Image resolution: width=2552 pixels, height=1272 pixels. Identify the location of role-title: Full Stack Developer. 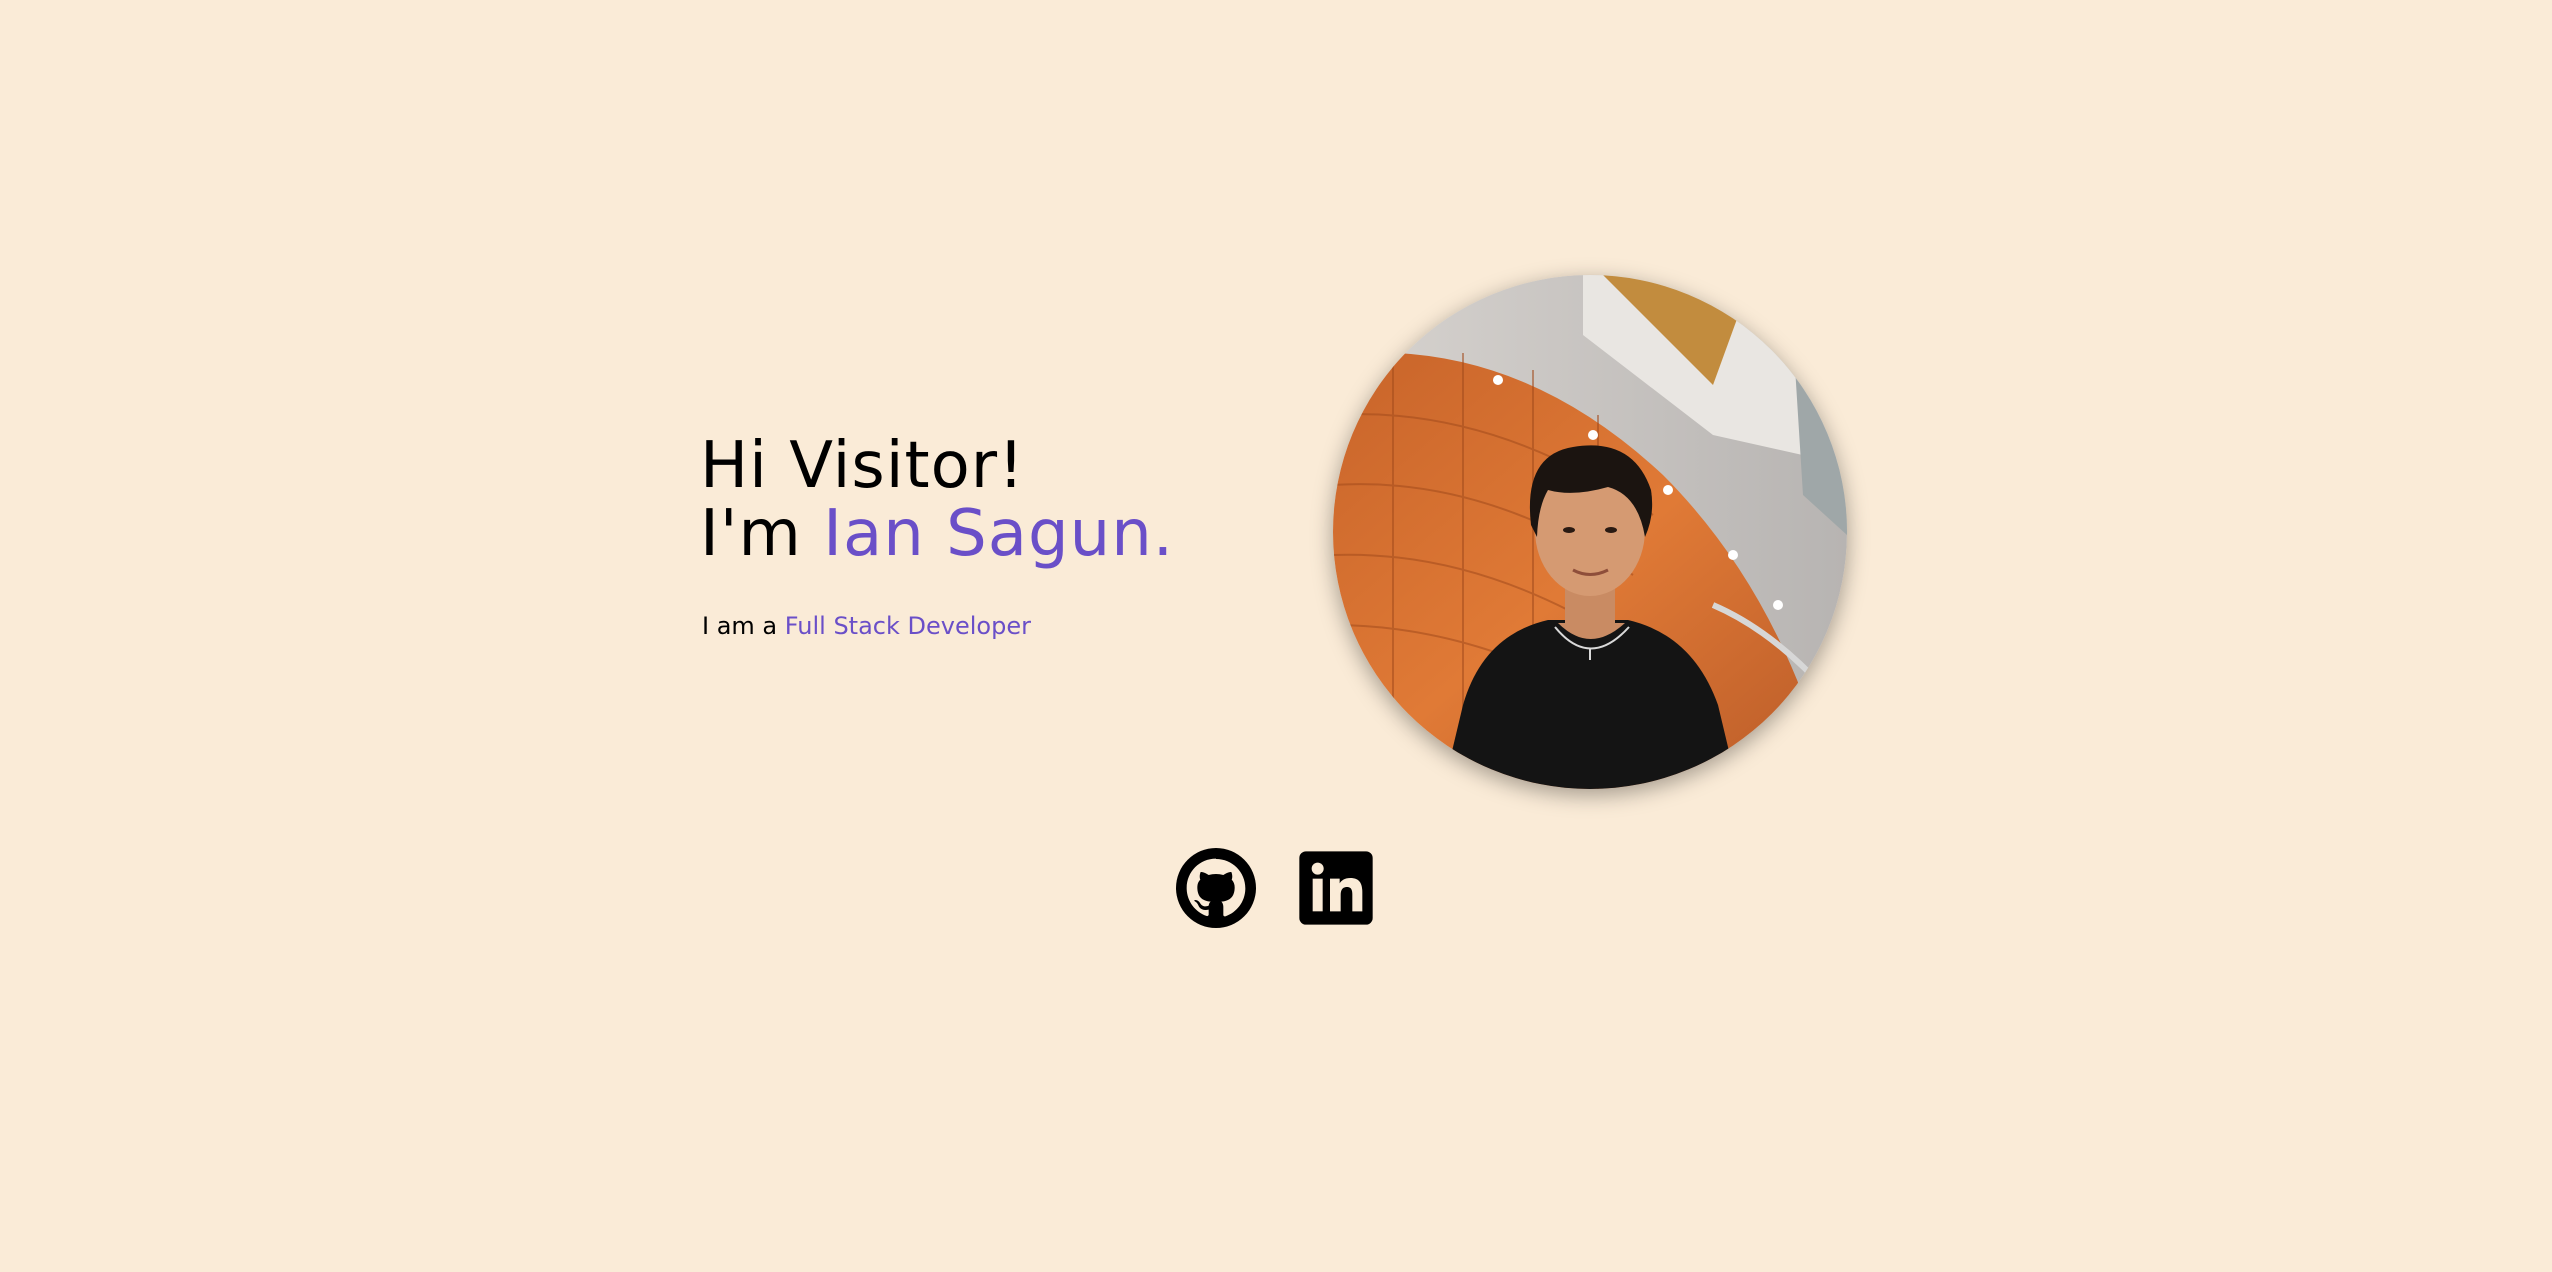
(907, 626).